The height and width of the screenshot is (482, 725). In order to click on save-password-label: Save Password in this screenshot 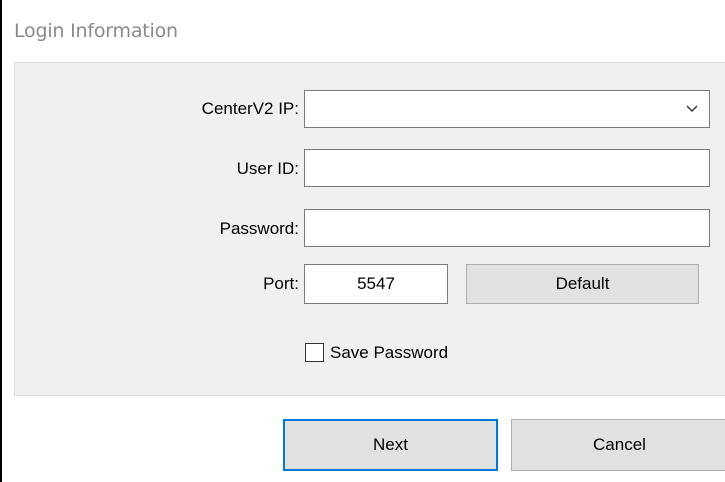, I will do `click(389, 353)`.